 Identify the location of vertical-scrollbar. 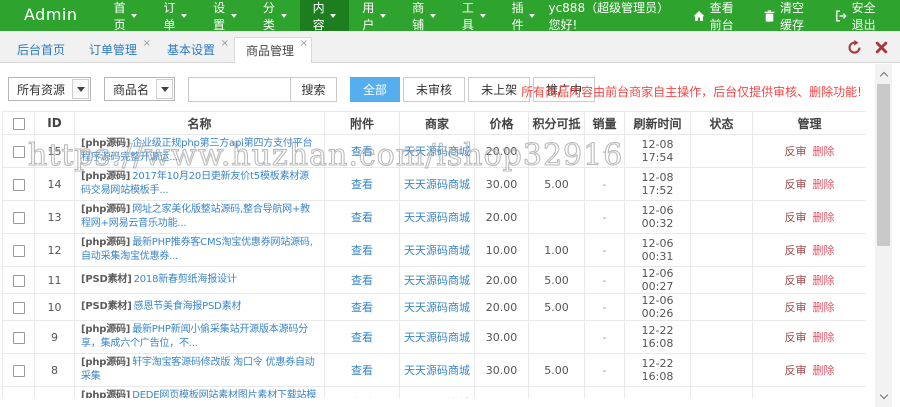
(883, 235).